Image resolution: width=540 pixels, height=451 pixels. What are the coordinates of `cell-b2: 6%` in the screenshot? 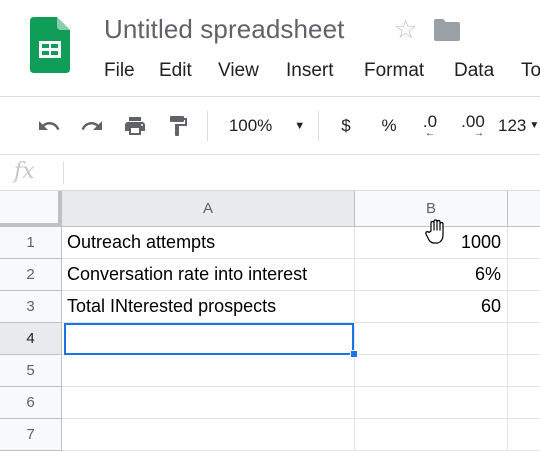 It's located at (431, 275).